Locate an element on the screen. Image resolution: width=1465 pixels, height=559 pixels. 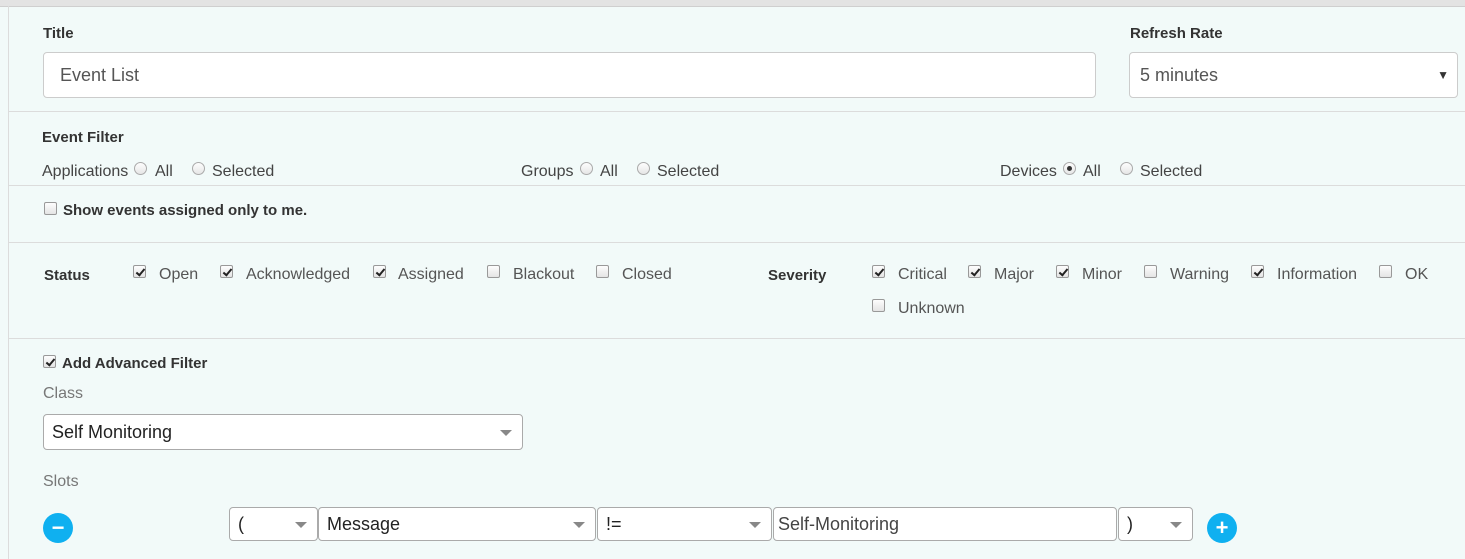
applications-label: Applications is located at coordinates (85, 171).